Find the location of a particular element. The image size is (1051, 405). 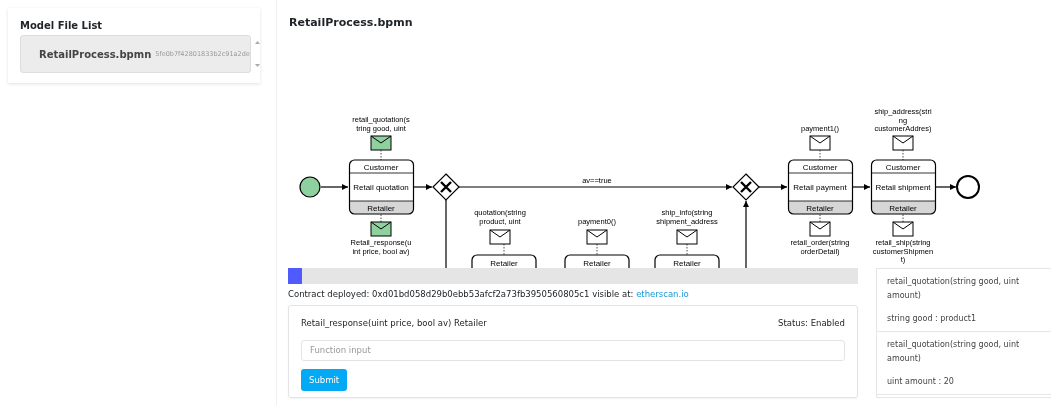

file-list-title: Model File List is located at coordinates (62, 25).